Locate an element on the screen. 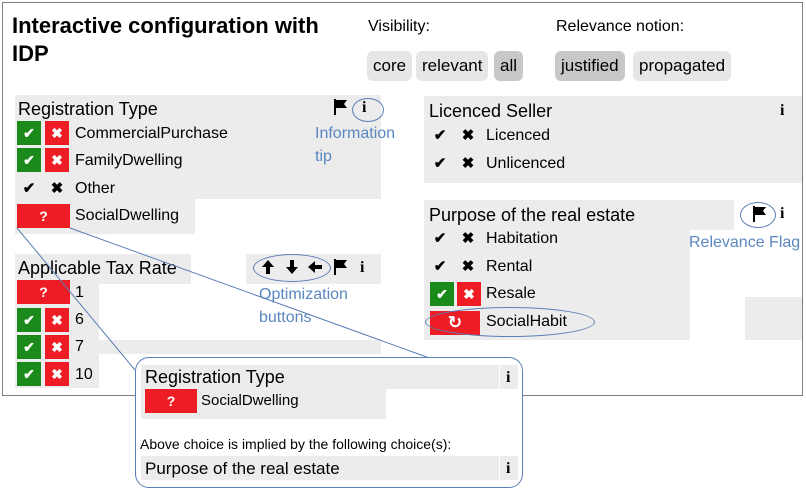 The height and width of the screenshot is (495, 806). unknown-value-button: ? is located at coordinates (171, 401).